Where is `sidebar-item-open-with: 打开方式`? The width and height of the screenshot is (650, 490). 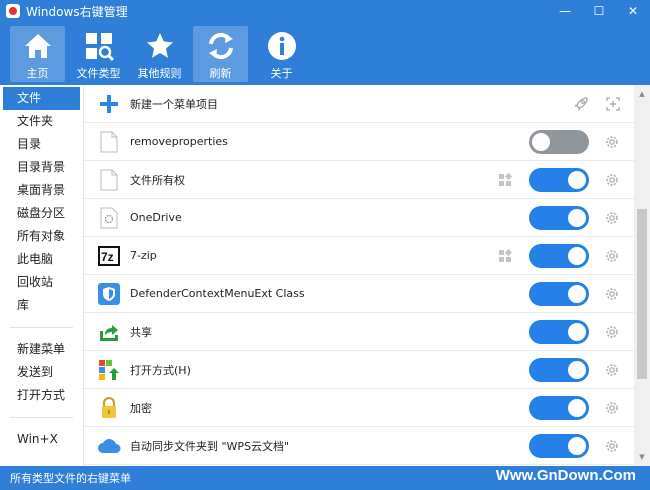 sidebar-item-open-with: 打开方式 is located at coordinates (41, 395).